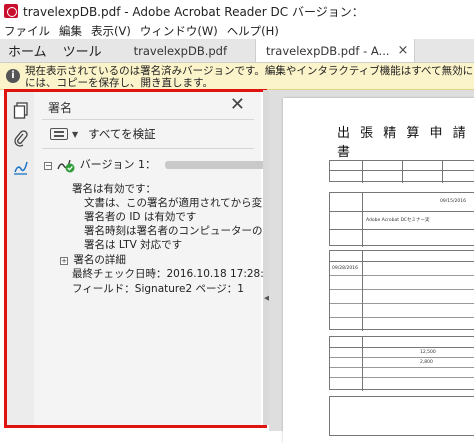 The height and width of the screenshot is (443, 474). What do you see at coordinates (119, 83) in the screenshot?
I see `info-text-line2: には、コピーを保存し、開き直します。` at bounding box center [119, 83].